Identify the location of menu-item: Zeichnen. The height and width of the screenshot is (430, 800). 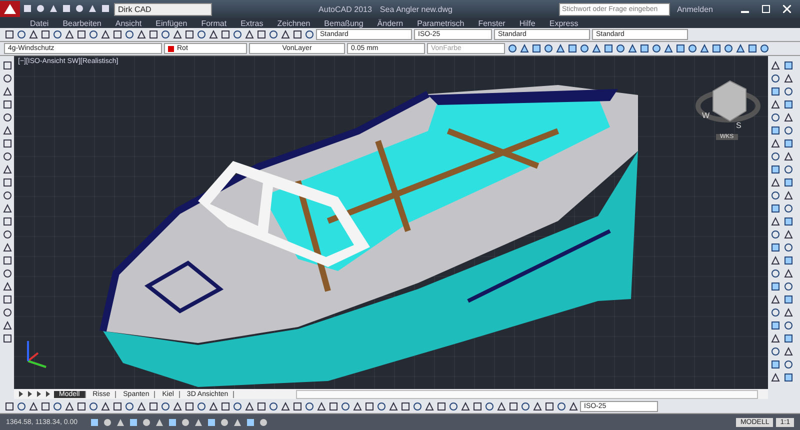
(293, 23).